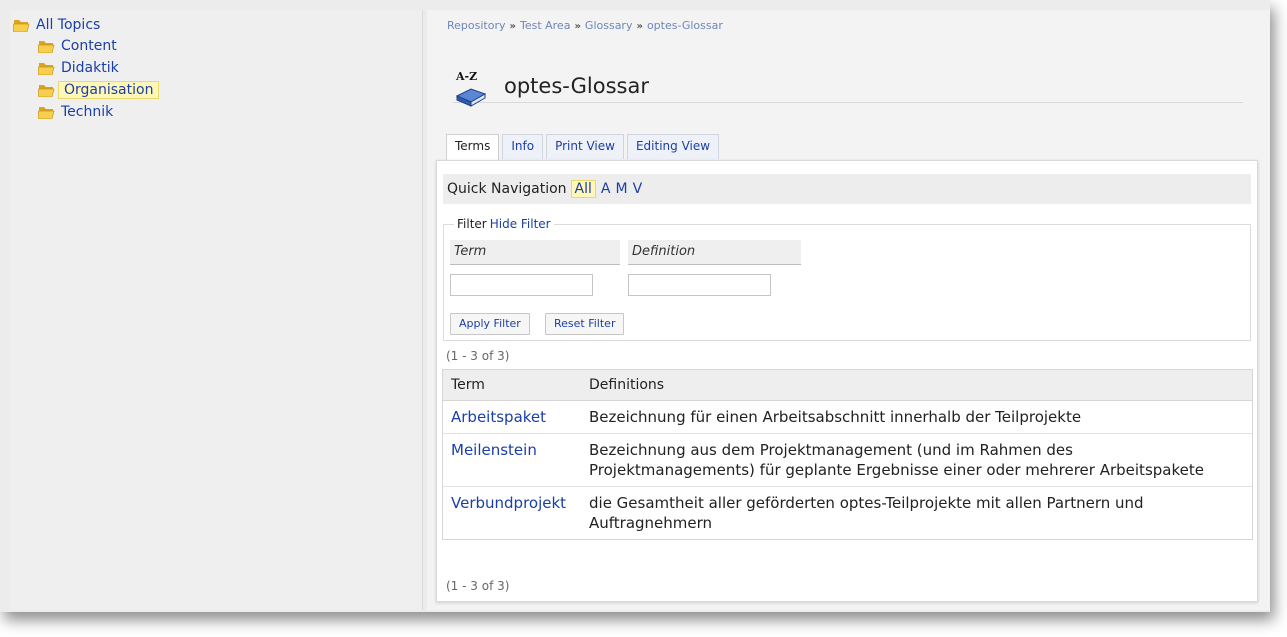 The image size is (1287, 637). Describe the element at coordinates (583, 189) in the screenshot. I see `quick-nav-all: All` at that location.